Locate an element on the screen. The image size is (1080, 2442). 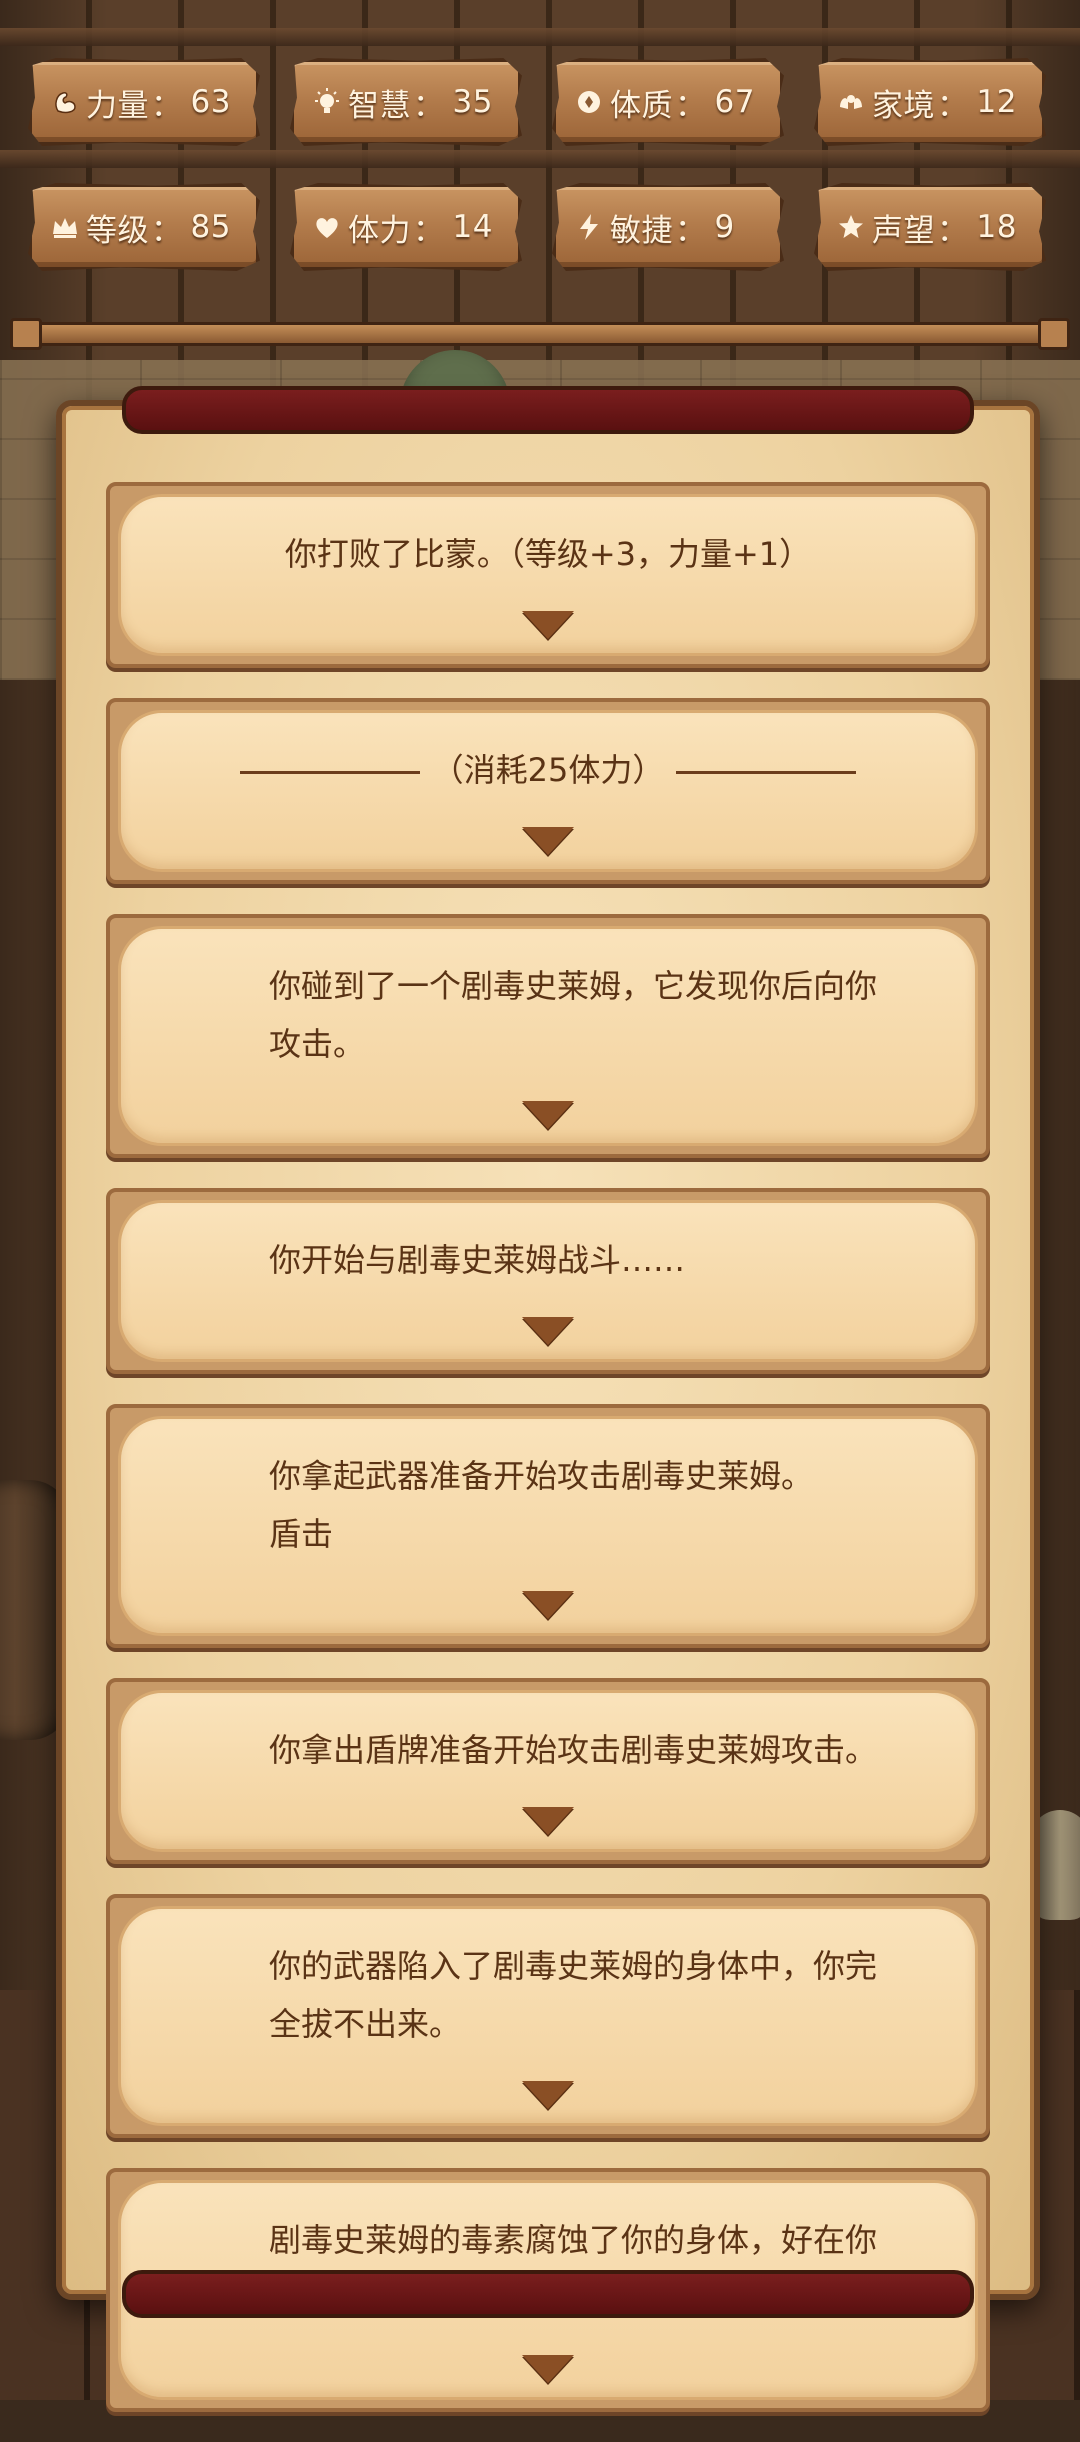
heart-icon is located at coordinates (327, 227).